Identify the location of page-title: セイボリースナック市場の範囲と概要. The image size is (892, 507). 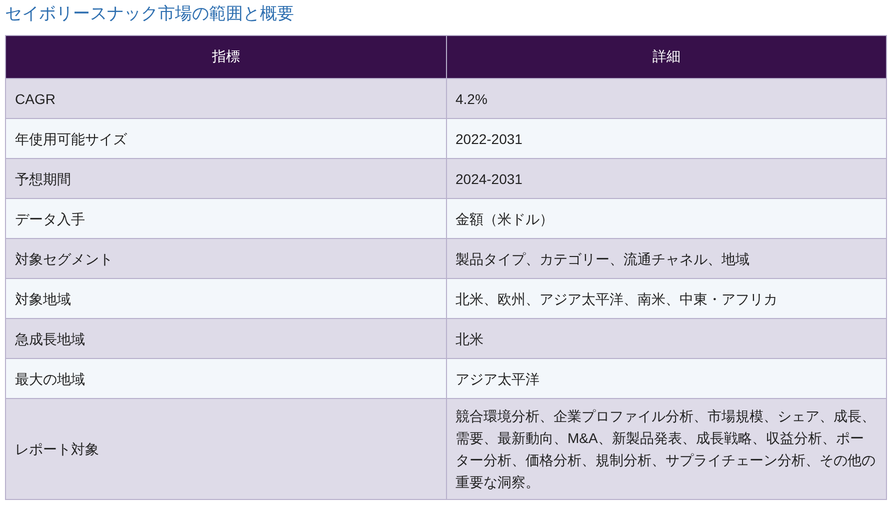
(150, 14).